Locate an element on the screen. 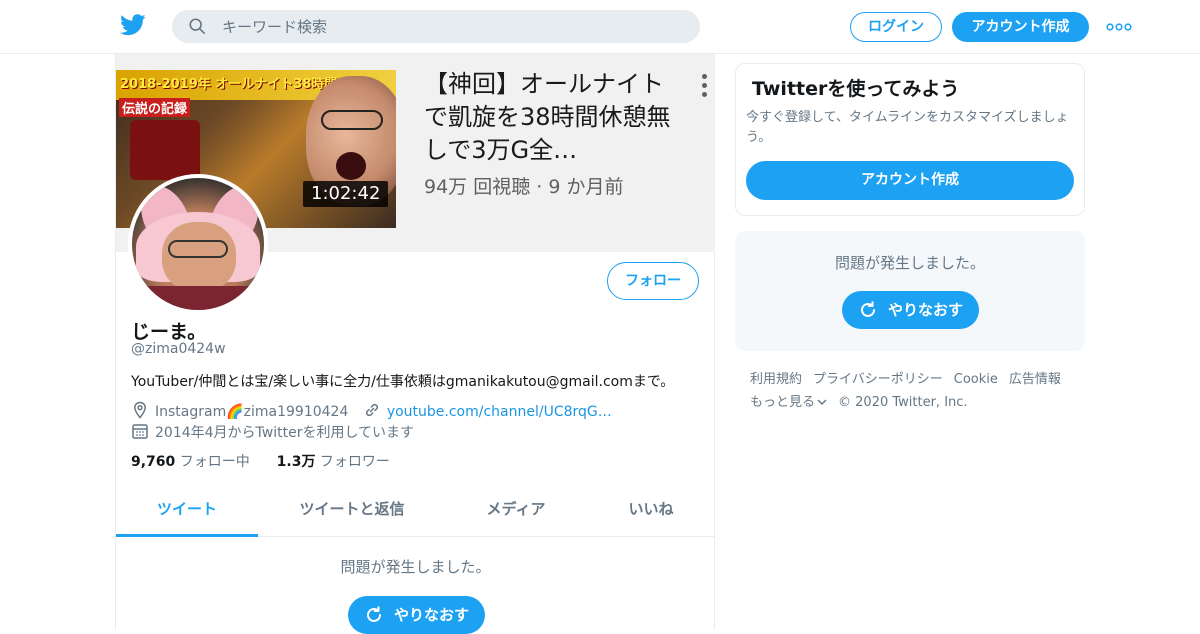 The width and height of the screenshot is (1200, 634). more-options-icon is located at coordinates (1119, 27).